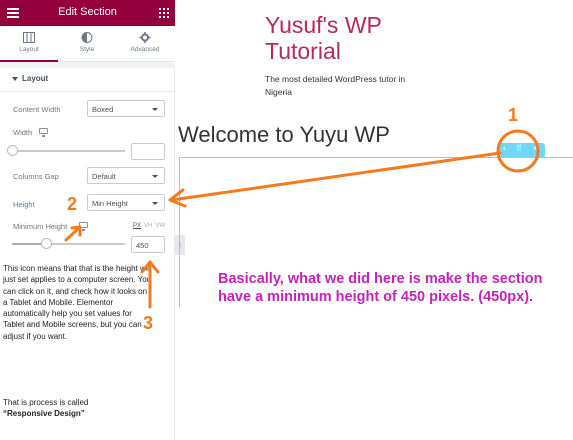  What do you see at coordinates (72, 204) in the screenshot?
I see `annotation-number-2: 2` at bounding box center [72, 204].